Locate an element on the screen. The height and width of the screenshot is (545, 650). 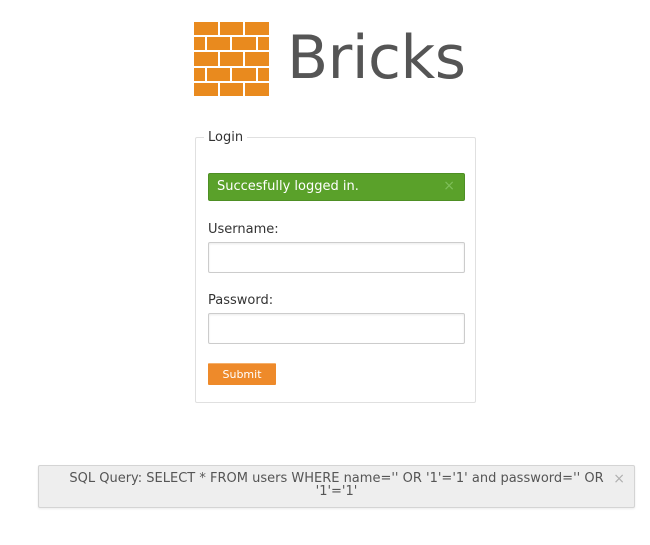
password-input is located at coordinates (336, 328).